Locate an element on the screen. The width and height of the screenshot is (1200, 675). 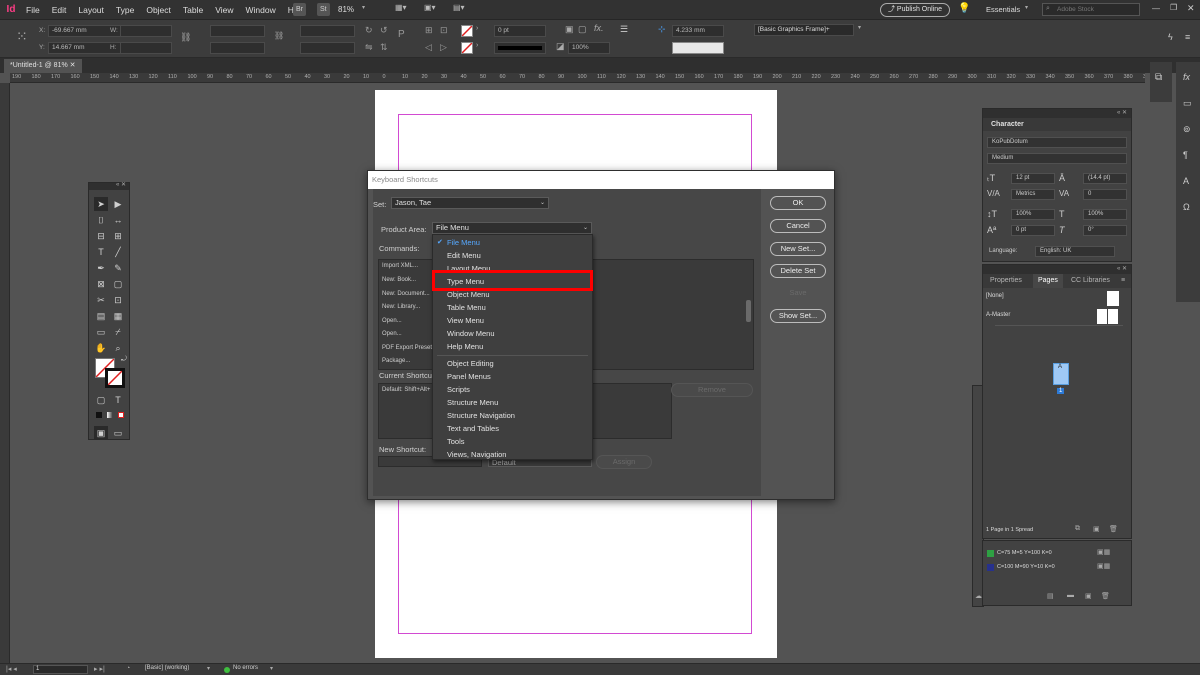
selection-tool-icon: ➤ is located at coordinates (101, 204).